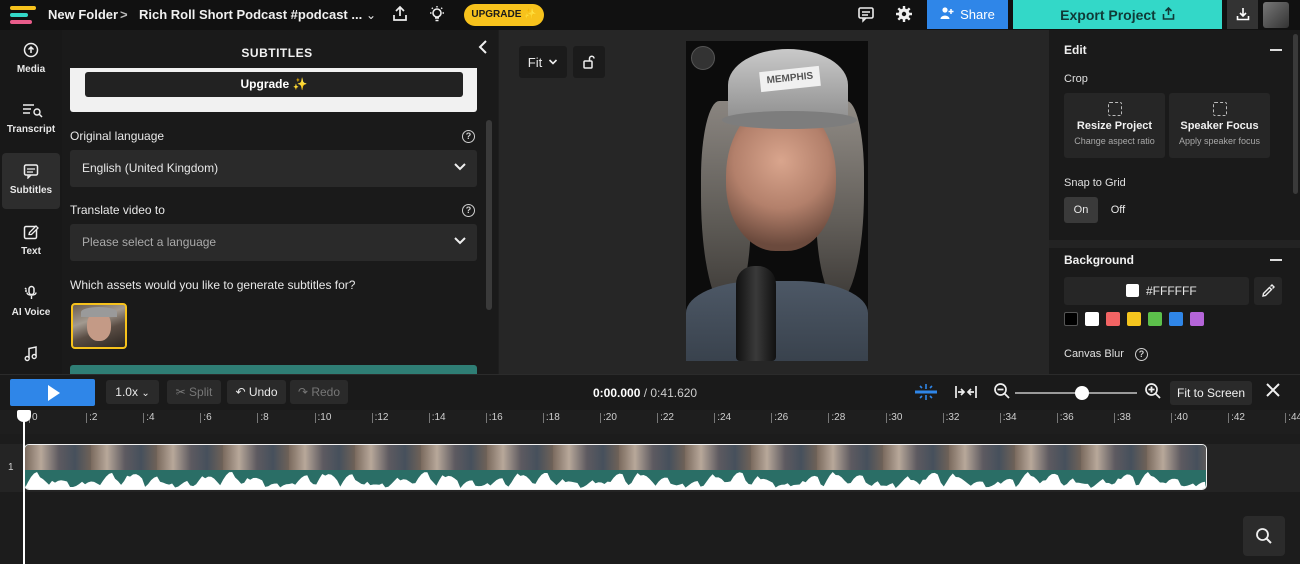  I want to click on lightbulb-icon, so click(437, 15).